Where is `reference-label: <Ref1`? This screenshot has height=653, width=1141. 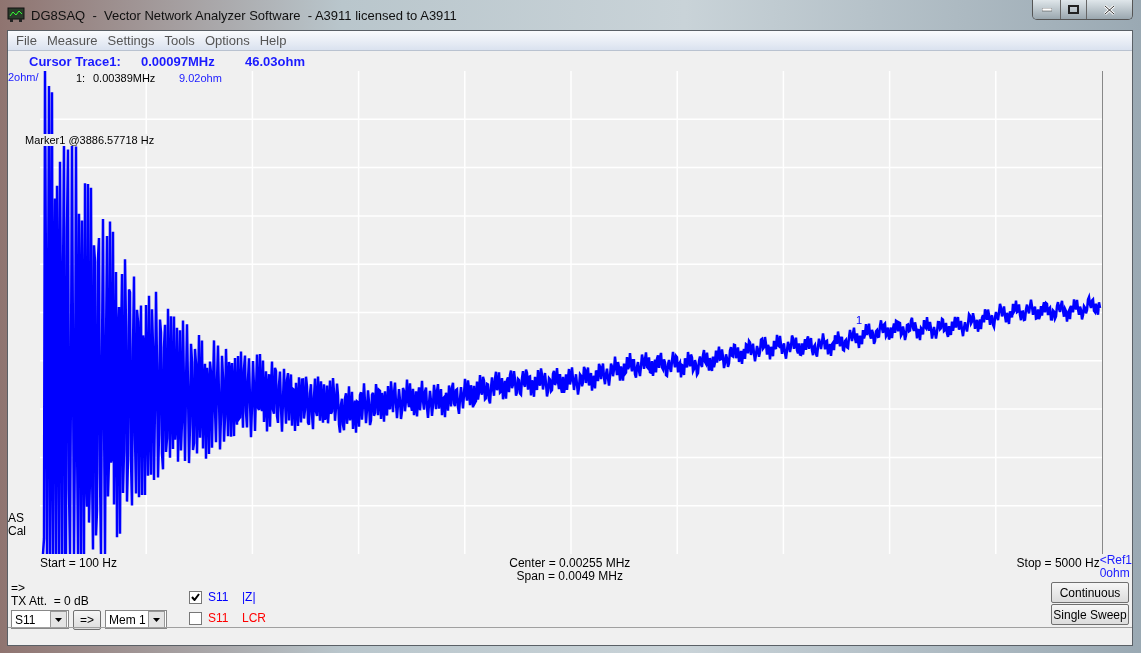 reference-label: <Ref1 is located at coordinates (1115, 560).